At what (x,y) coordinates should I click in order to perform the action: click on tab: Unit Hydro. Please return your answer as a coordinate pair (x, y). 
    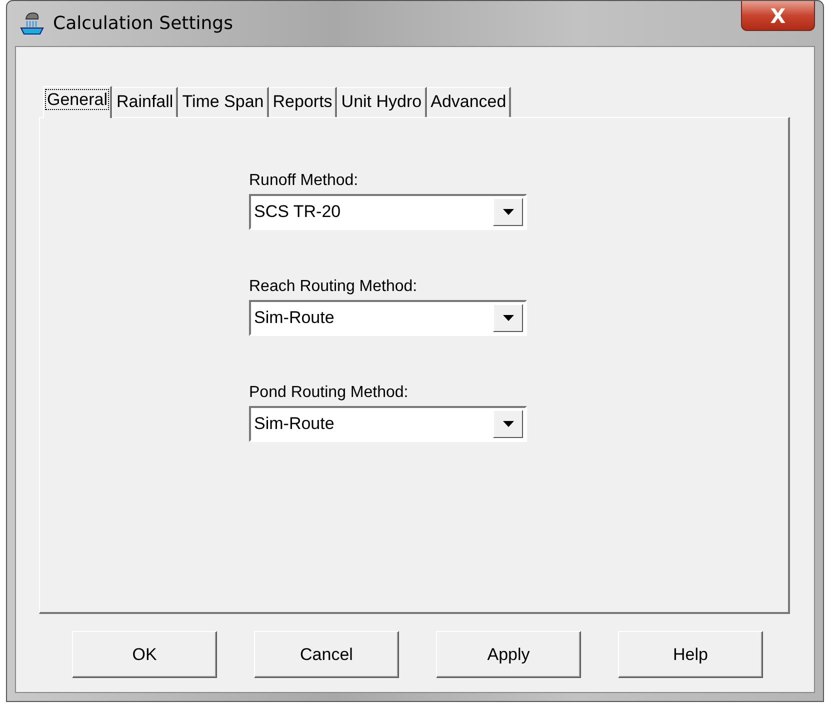
    Looking at the image, I should click on (382, 102).